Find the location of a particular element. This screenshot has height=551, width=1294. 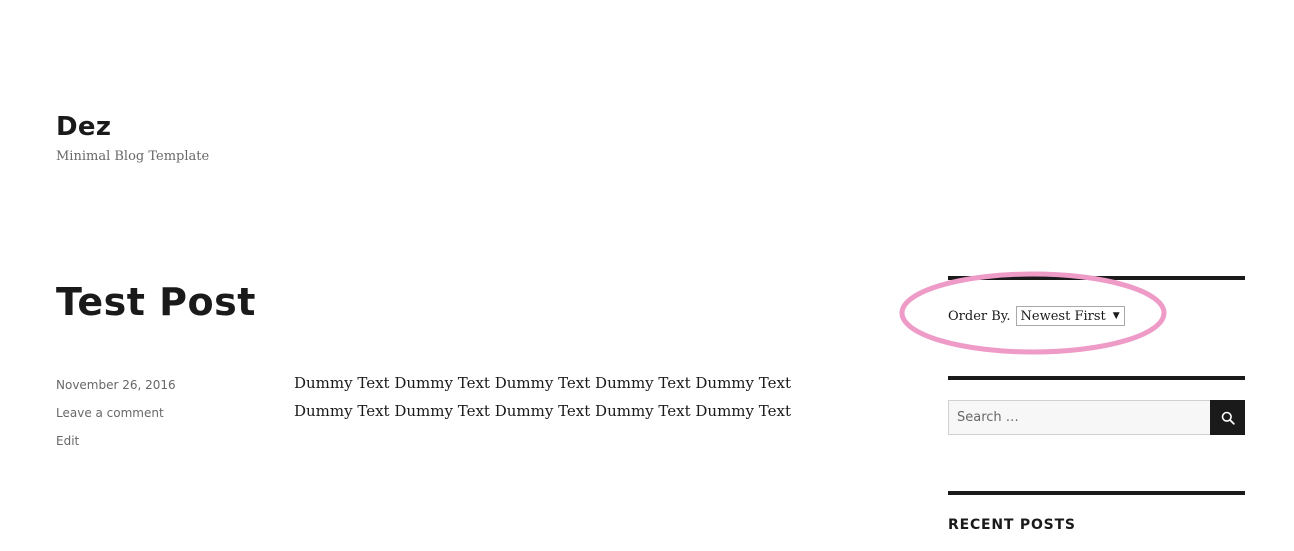

chevron-down-icon: ▼ is located at coordinates (1116, 315).